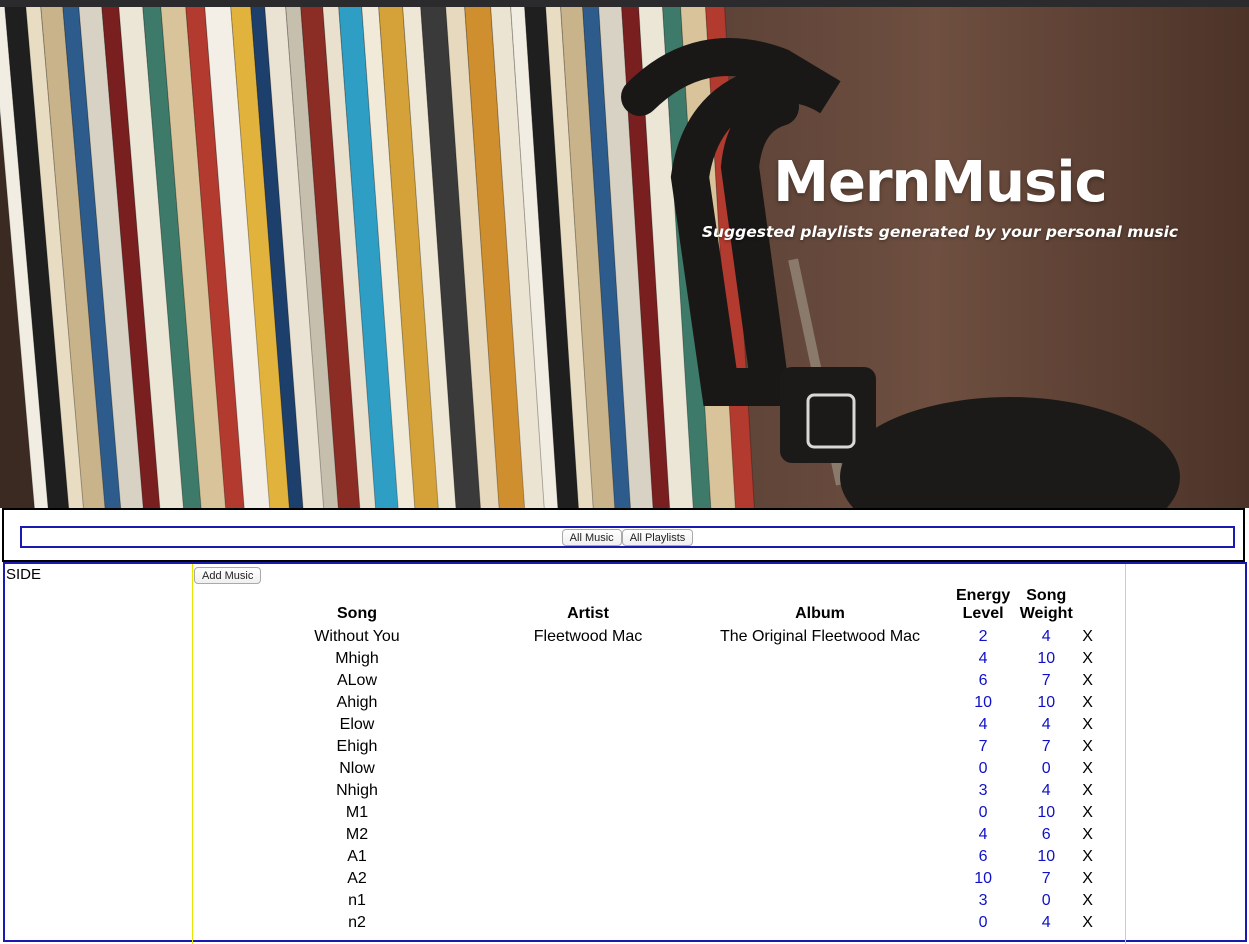 This screenshot has height=944, width=1249. Describe the element at coordinates (357, 856) in the screenshot. I see `song-cell: A1` at that location.